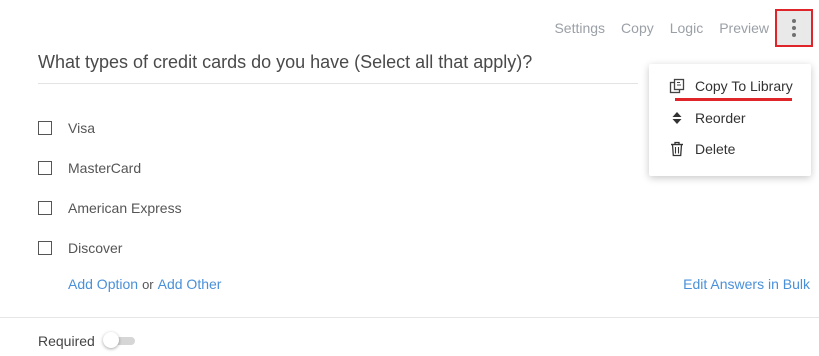  I want to click on menu-item-label: Copy To Library, so click(744, 86).